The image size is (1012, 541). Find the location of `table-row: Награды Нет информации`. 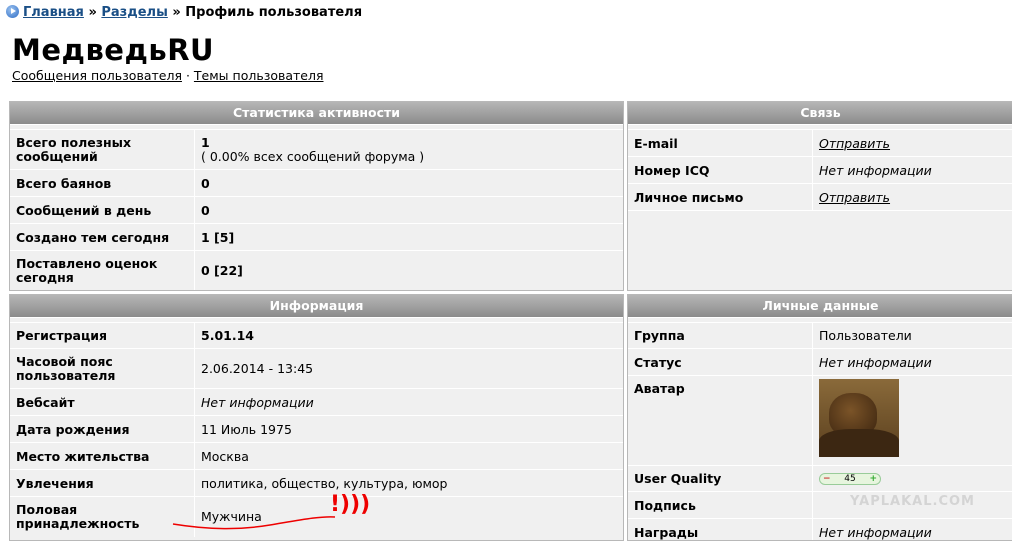

table-row: Награды Нет информации is located at coordinates (820, 529).